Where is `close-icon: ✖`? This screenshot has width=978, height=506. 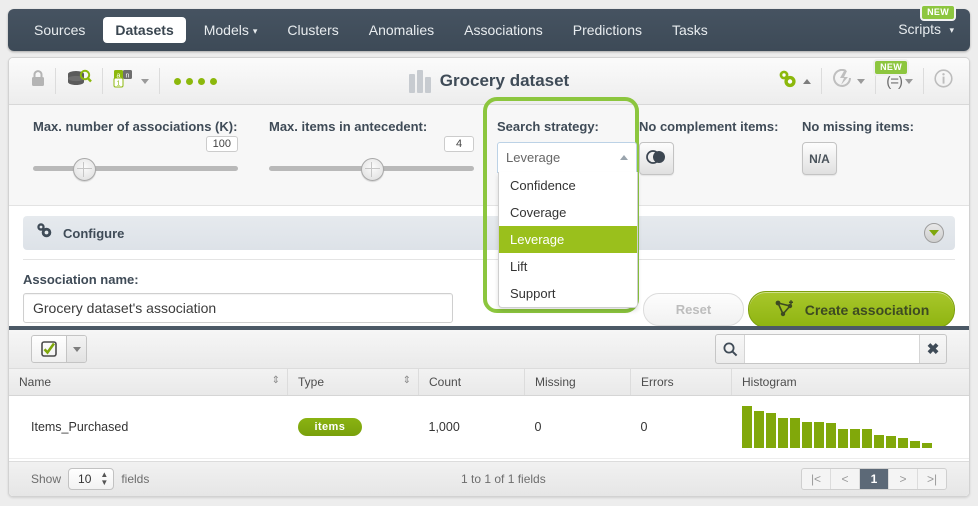 close-icon: ✖ is located at coordinates (933, 349).